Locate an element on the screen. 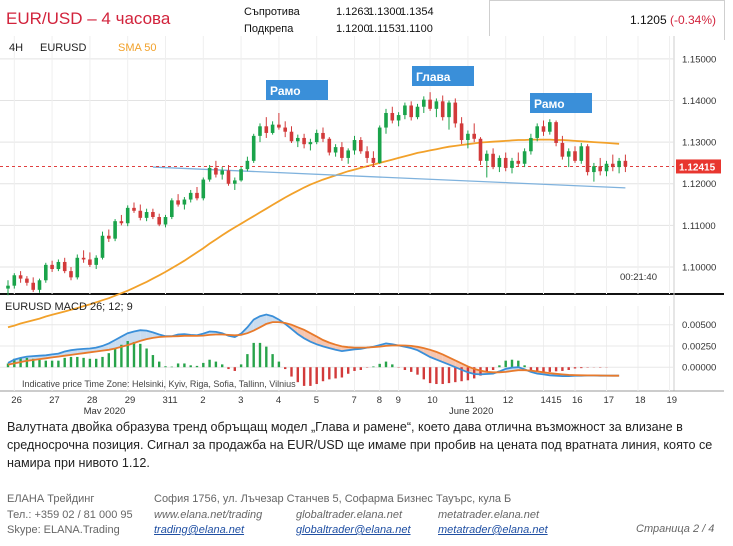 The image size is (733, 546). footer-links-1: www.elana.net/trading trading@elana.net is located at coordinates (208, 523).